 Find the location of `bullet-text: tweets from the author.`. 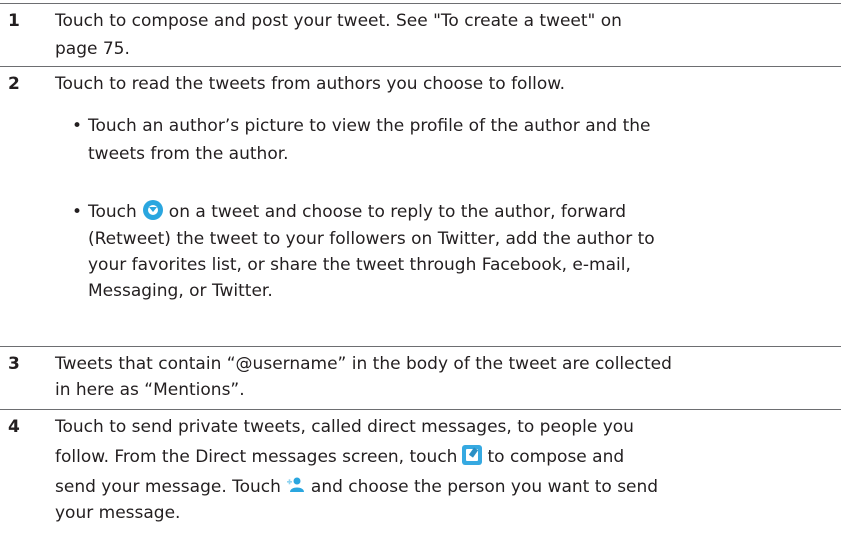

bullet-text: tweets from the author. is located at coordinates (188, 154).